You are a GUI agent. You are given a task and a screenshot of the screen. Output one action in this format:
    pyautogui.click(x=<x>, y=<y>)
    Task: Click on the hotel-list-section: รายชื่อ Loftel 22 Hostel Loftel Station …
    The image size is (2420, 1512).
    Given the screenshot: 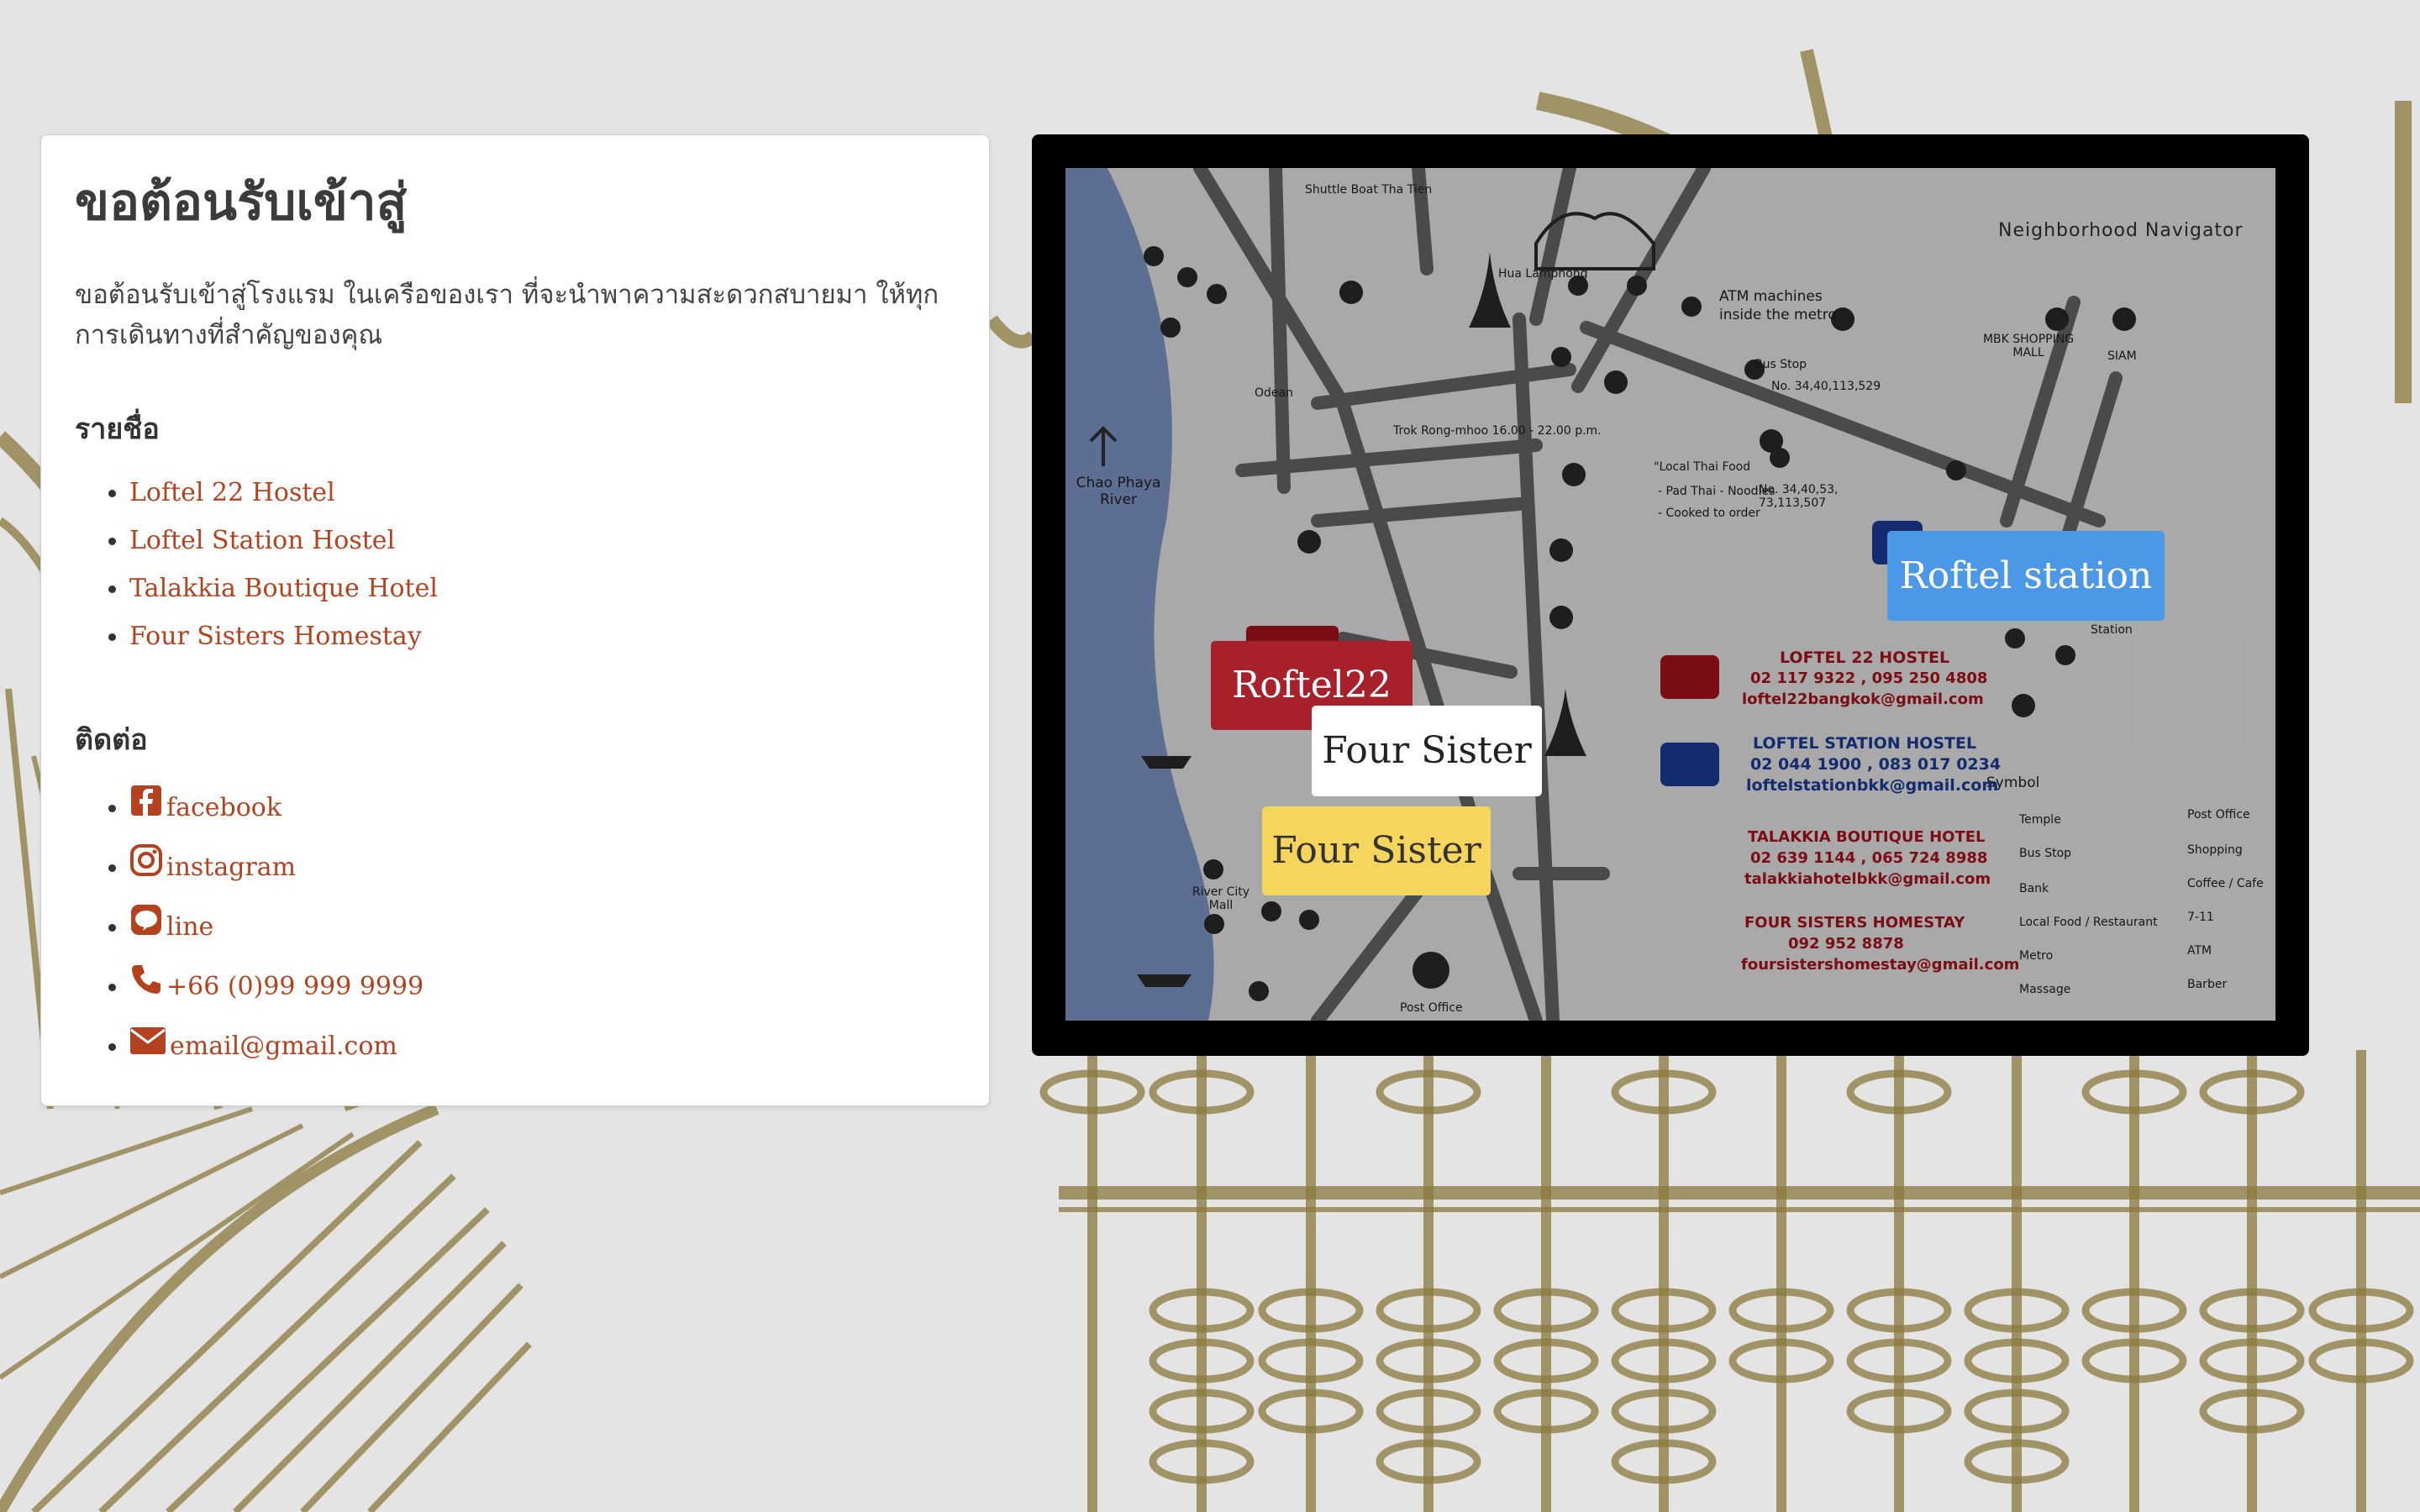 What is the action you would take?
    pyautogui.click(x=256, y=534)
    